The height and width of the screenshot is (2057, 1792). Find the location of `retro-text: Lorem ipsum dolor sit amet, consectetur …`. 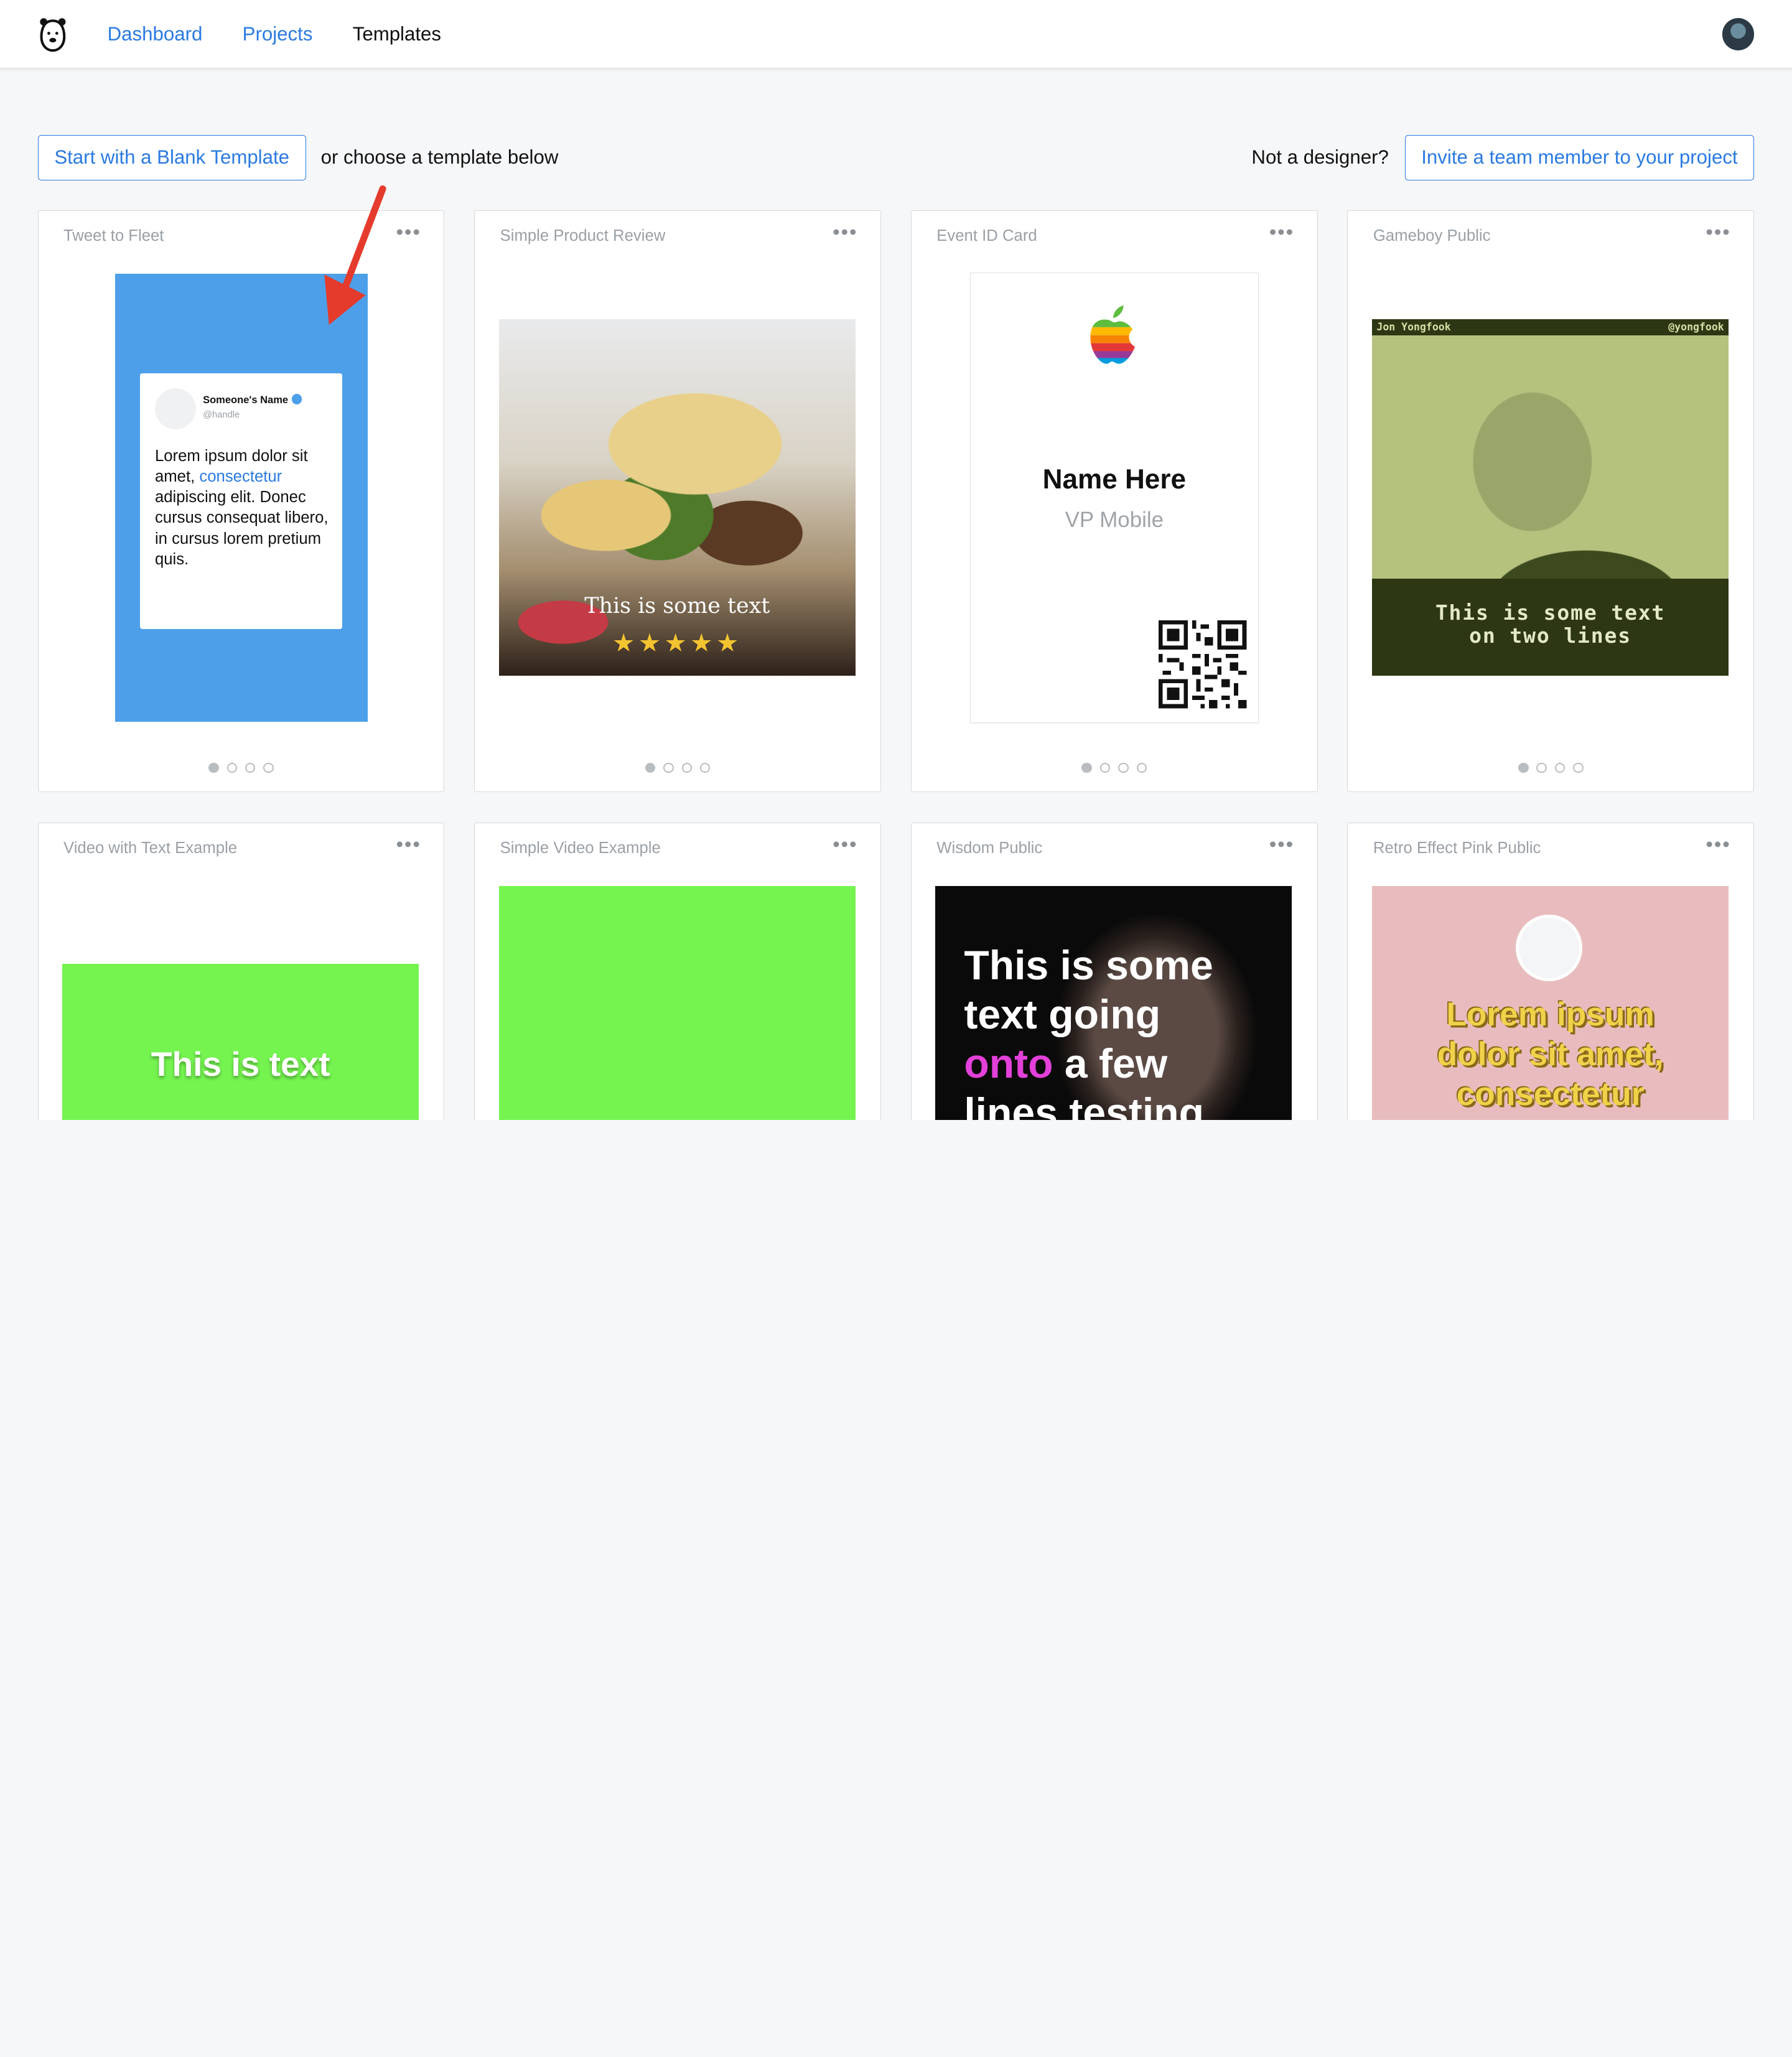

retro-text: Lorem ipsum dolor sit amet, consectetur … is located at coordinates (1550, 1057).